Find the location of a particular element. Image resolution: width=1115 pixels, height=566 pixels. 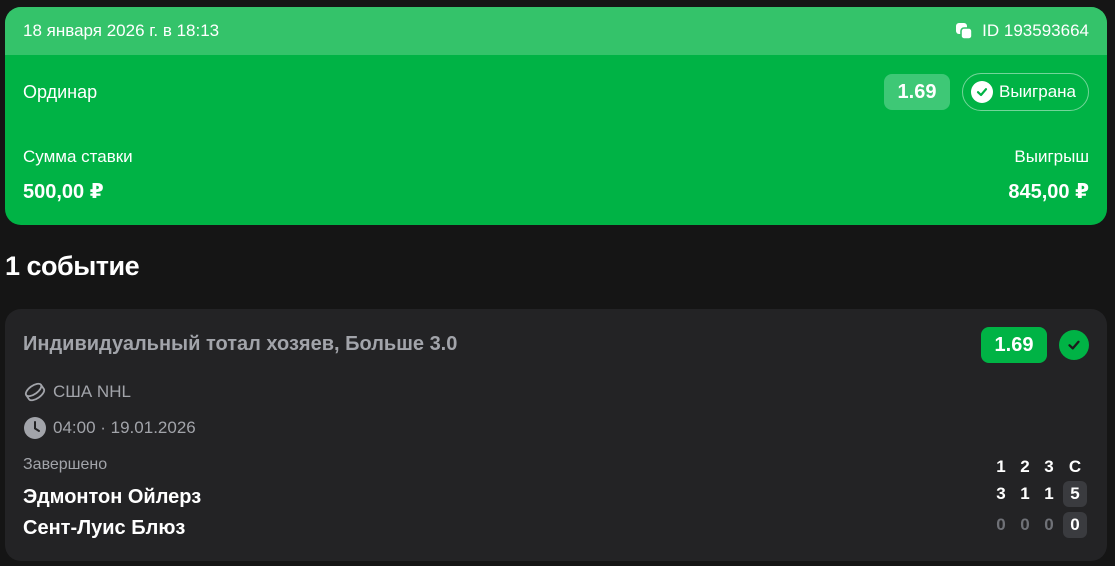

bet-type: Ординар is located at coordinates (60, 91).